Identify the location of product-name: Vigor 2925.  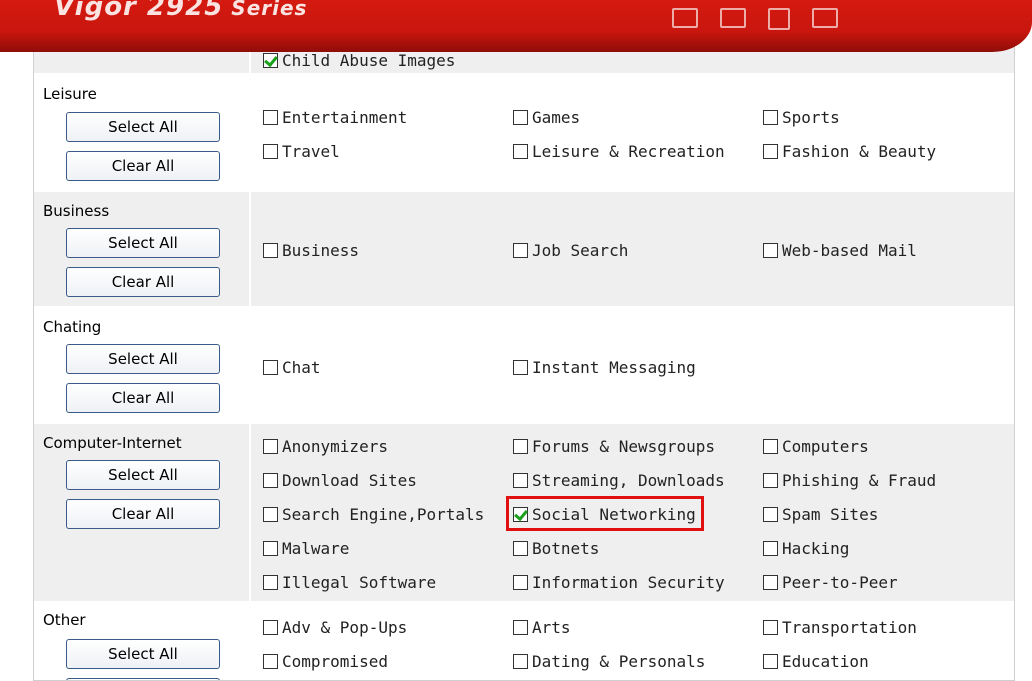
(139, 11).